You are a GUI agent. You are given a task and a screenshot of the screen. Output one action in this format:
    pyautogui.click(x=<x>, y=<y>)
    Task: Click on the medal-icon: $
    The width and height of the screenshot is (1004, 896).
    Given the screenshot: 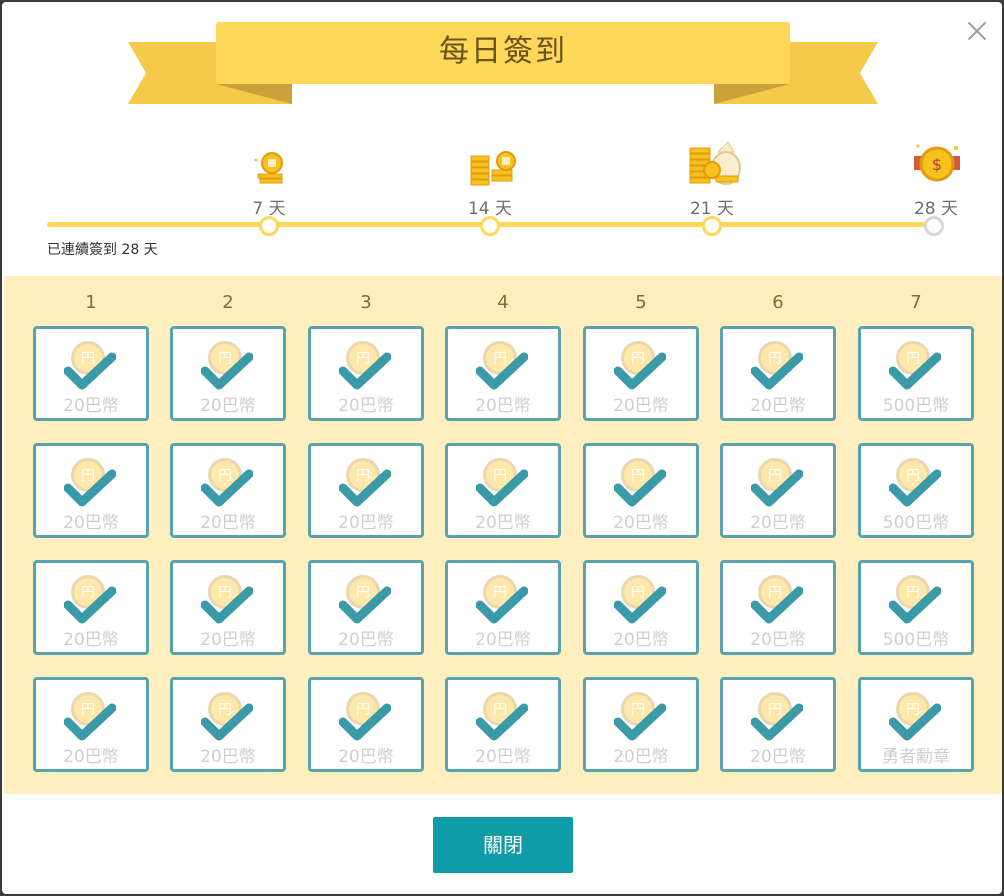 What is the action you would take?
    pyautogui.click(x=937, y=163)
    